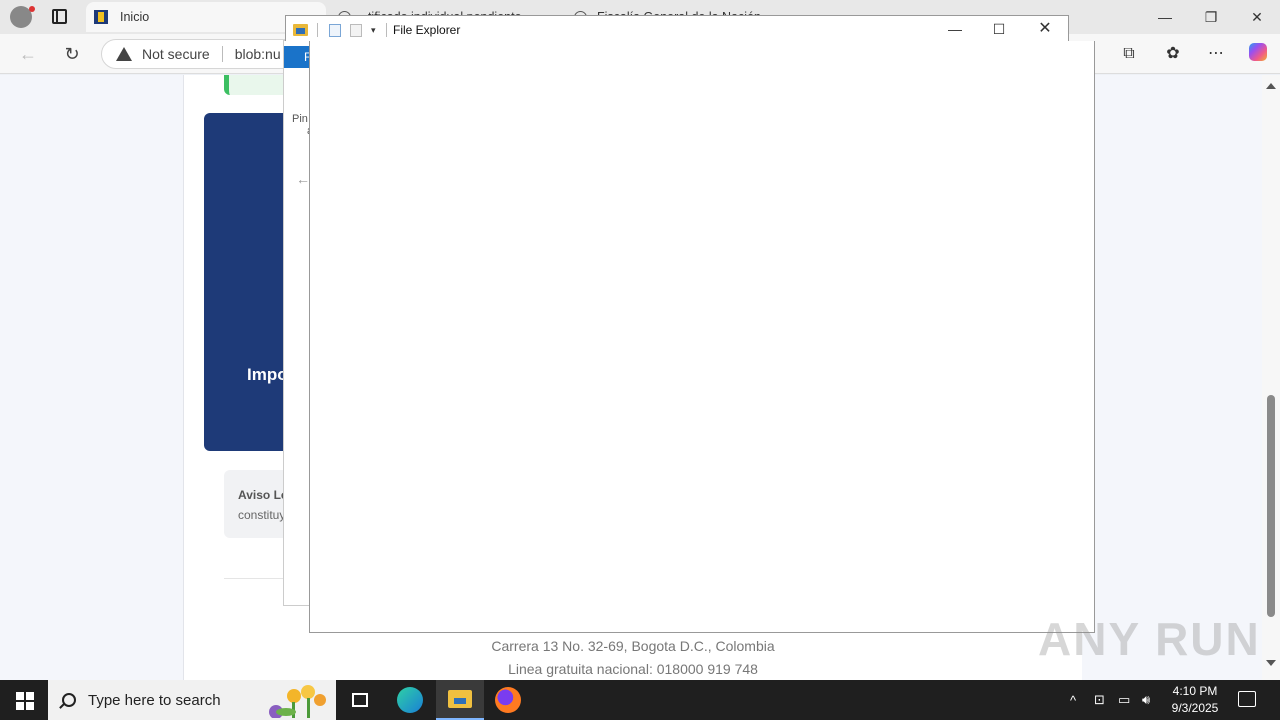 This screenshot has width=1280, height=720. Describe the element at coordinates (72, 54) in the screenshot. I see `refresh-icon: ↻` at that location.